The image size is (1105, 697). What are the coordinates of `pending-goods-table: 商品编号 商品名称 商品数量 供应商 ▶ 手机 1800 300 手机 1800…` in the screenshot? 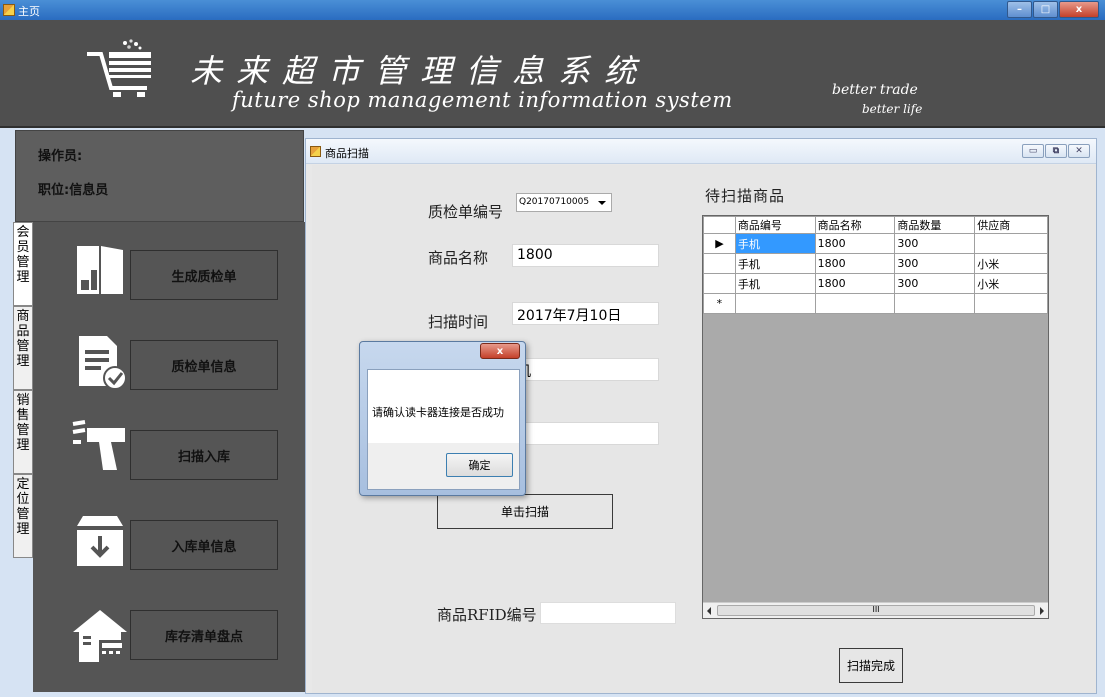 It's located at (875, 265).